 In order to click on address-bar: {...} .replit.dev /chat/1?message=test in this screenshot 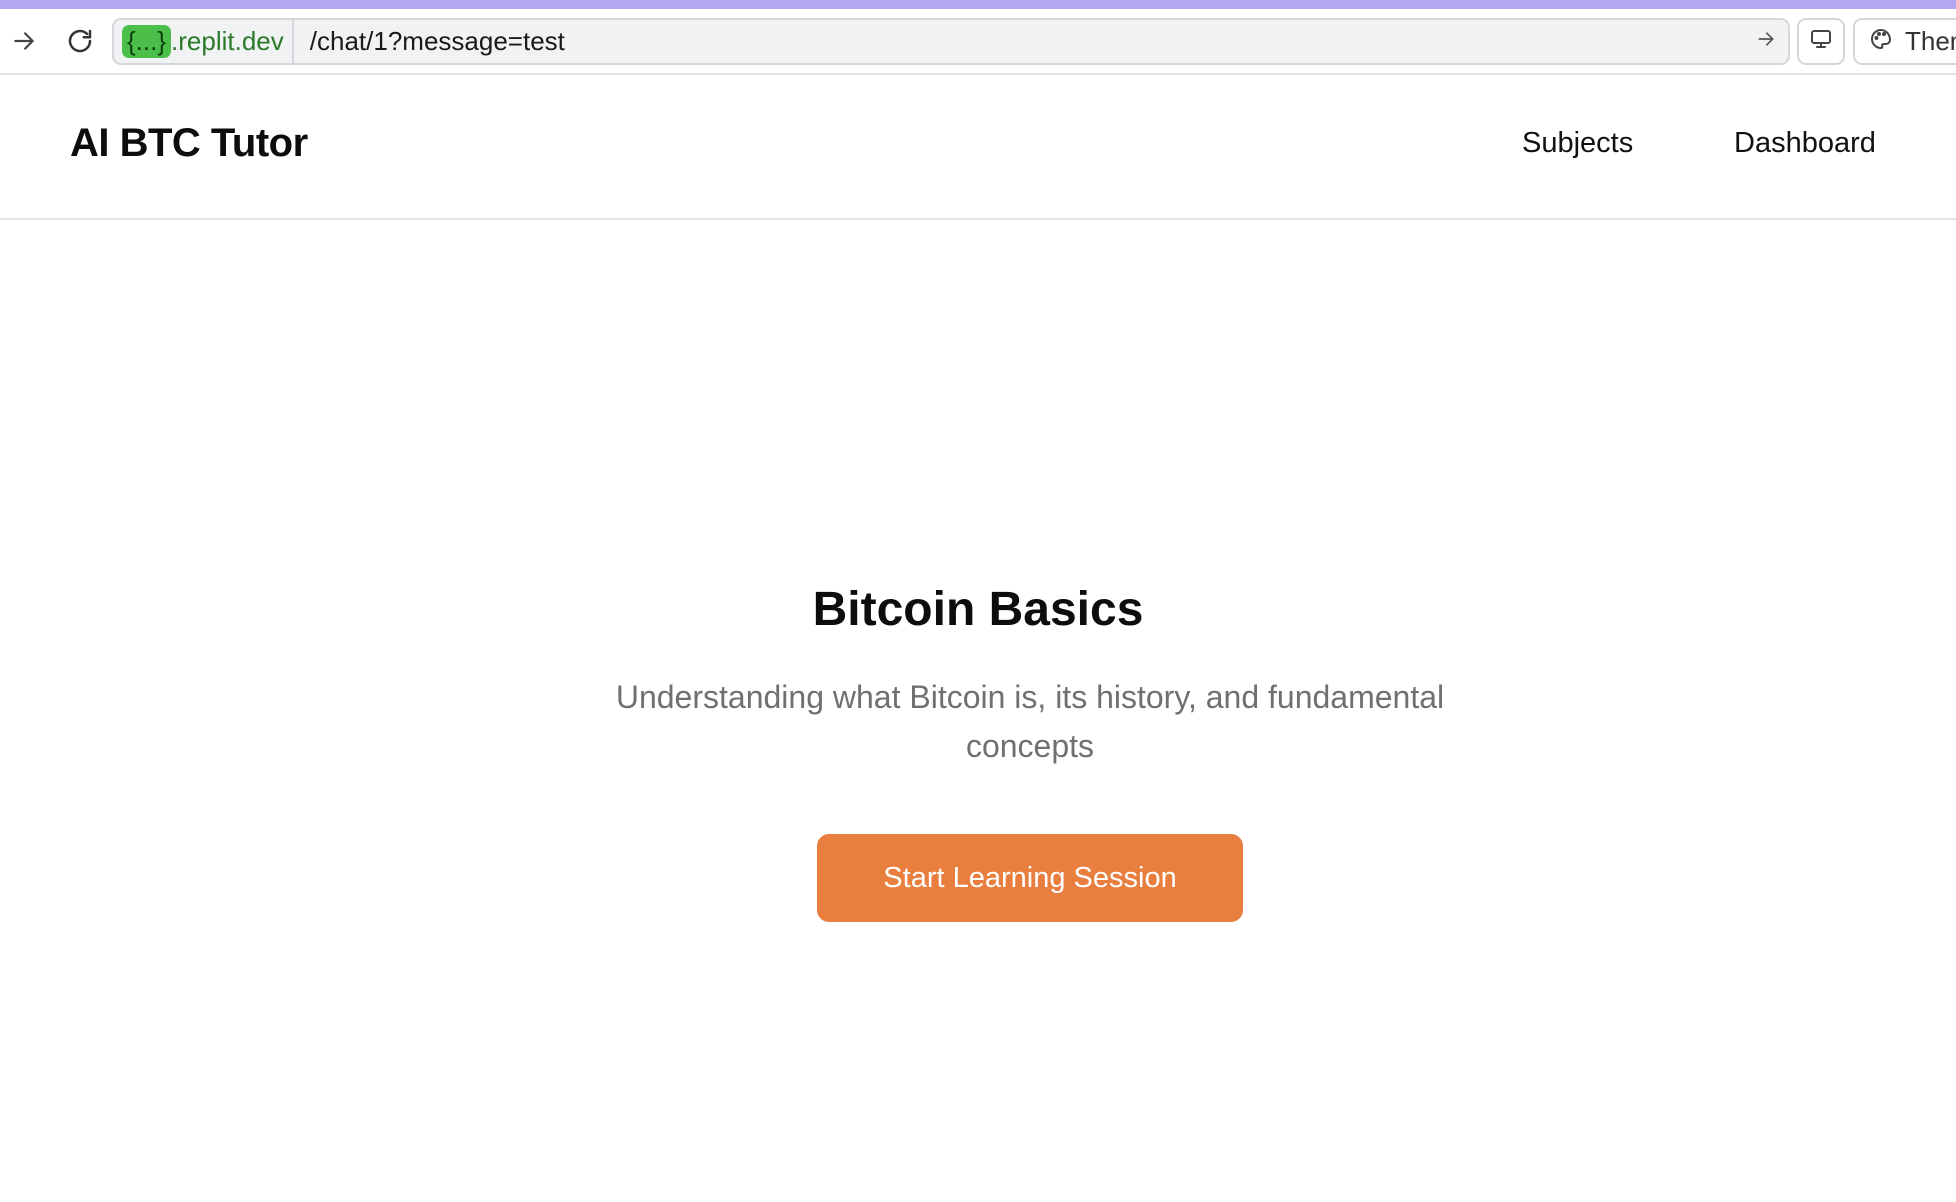, I will do `click(951, 41)`.